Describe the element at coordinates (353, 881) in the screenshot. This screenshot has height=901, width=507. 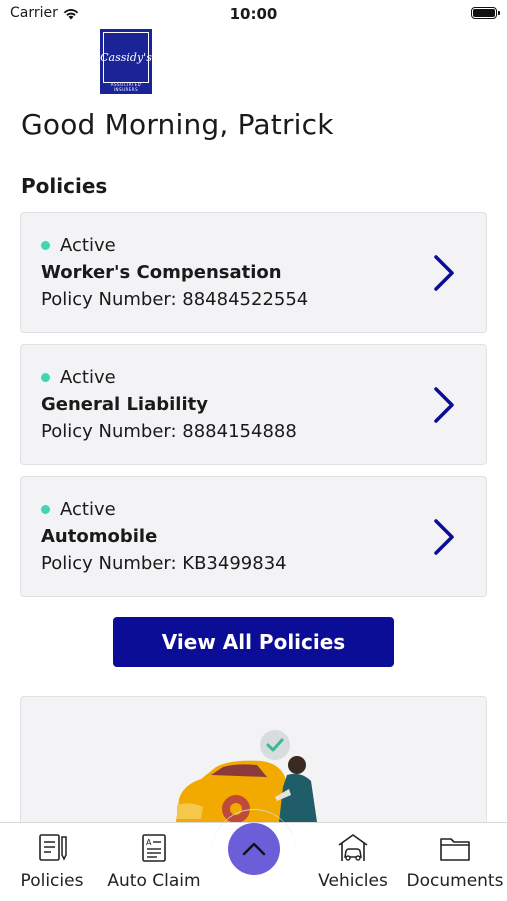
I see `tab-vehicles-label: Vehicles` at that location.